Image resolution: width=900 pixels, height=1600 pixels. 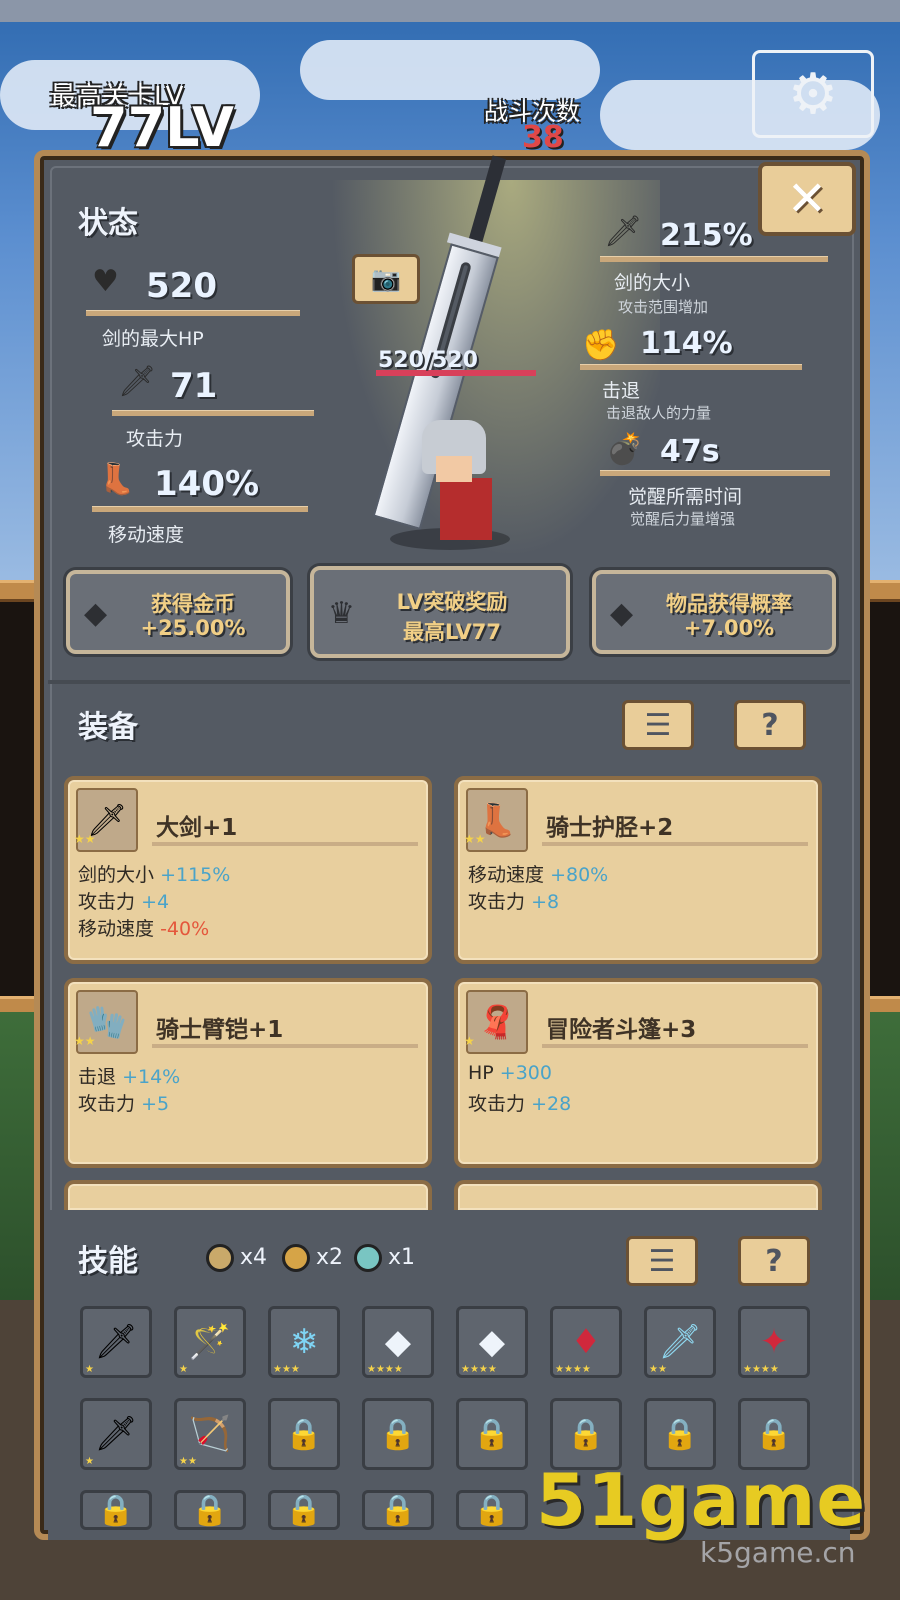 What do you see at coordinates (450, 70) in the screenshot?
I see `cloud` at bounding box center [450, 70].